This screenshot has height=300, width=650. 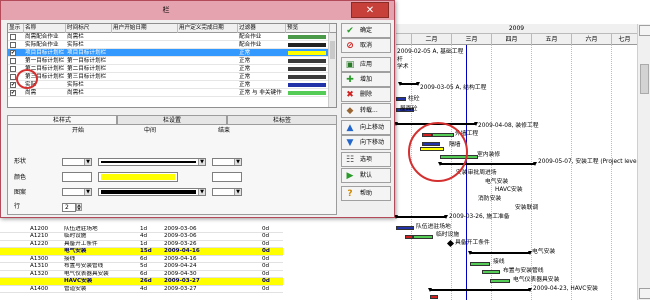 I want to click on bar-timescale: 第一目标计划栏, so click(x=87, y=61).